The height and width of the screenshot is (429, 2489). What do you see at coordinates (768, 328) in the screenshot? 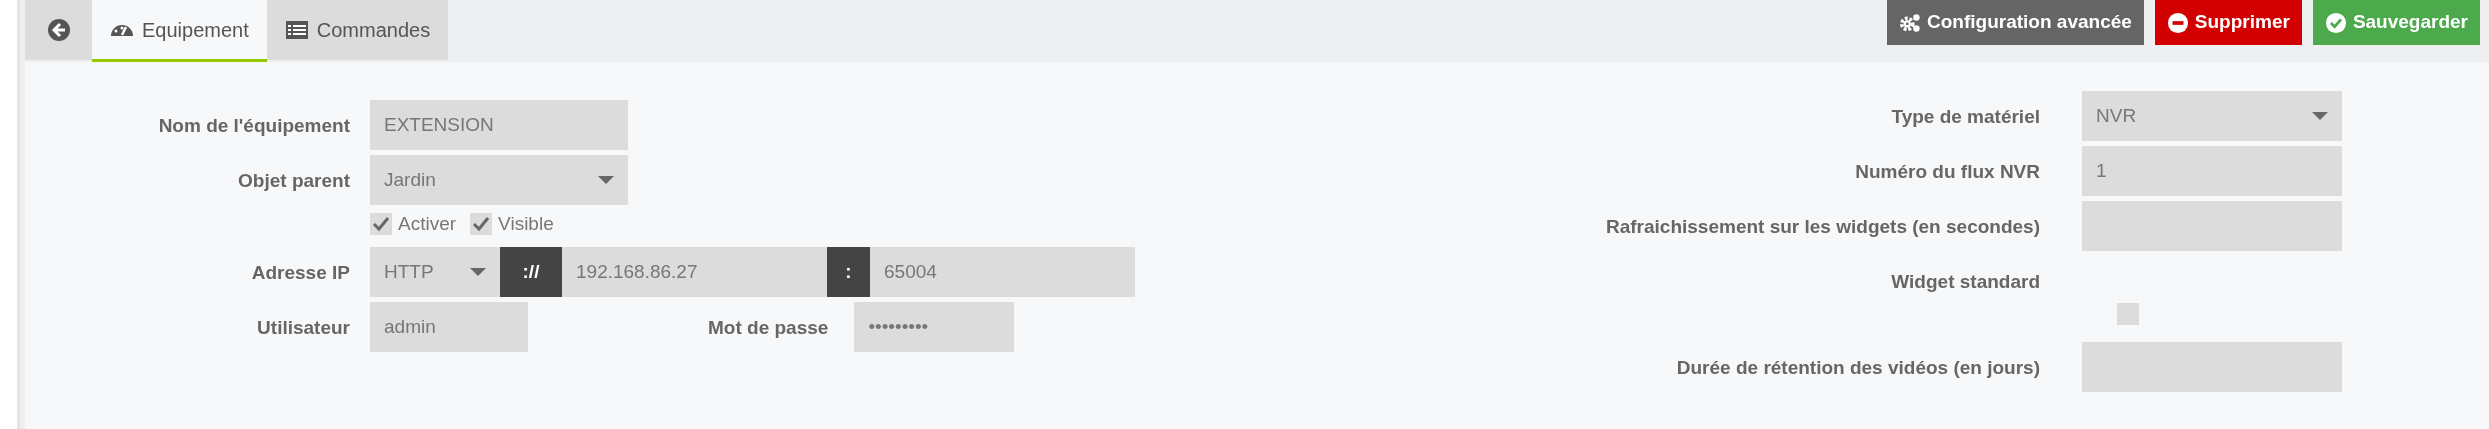
I see `field-label: Mot de passe` at bounding box center [768, 328].